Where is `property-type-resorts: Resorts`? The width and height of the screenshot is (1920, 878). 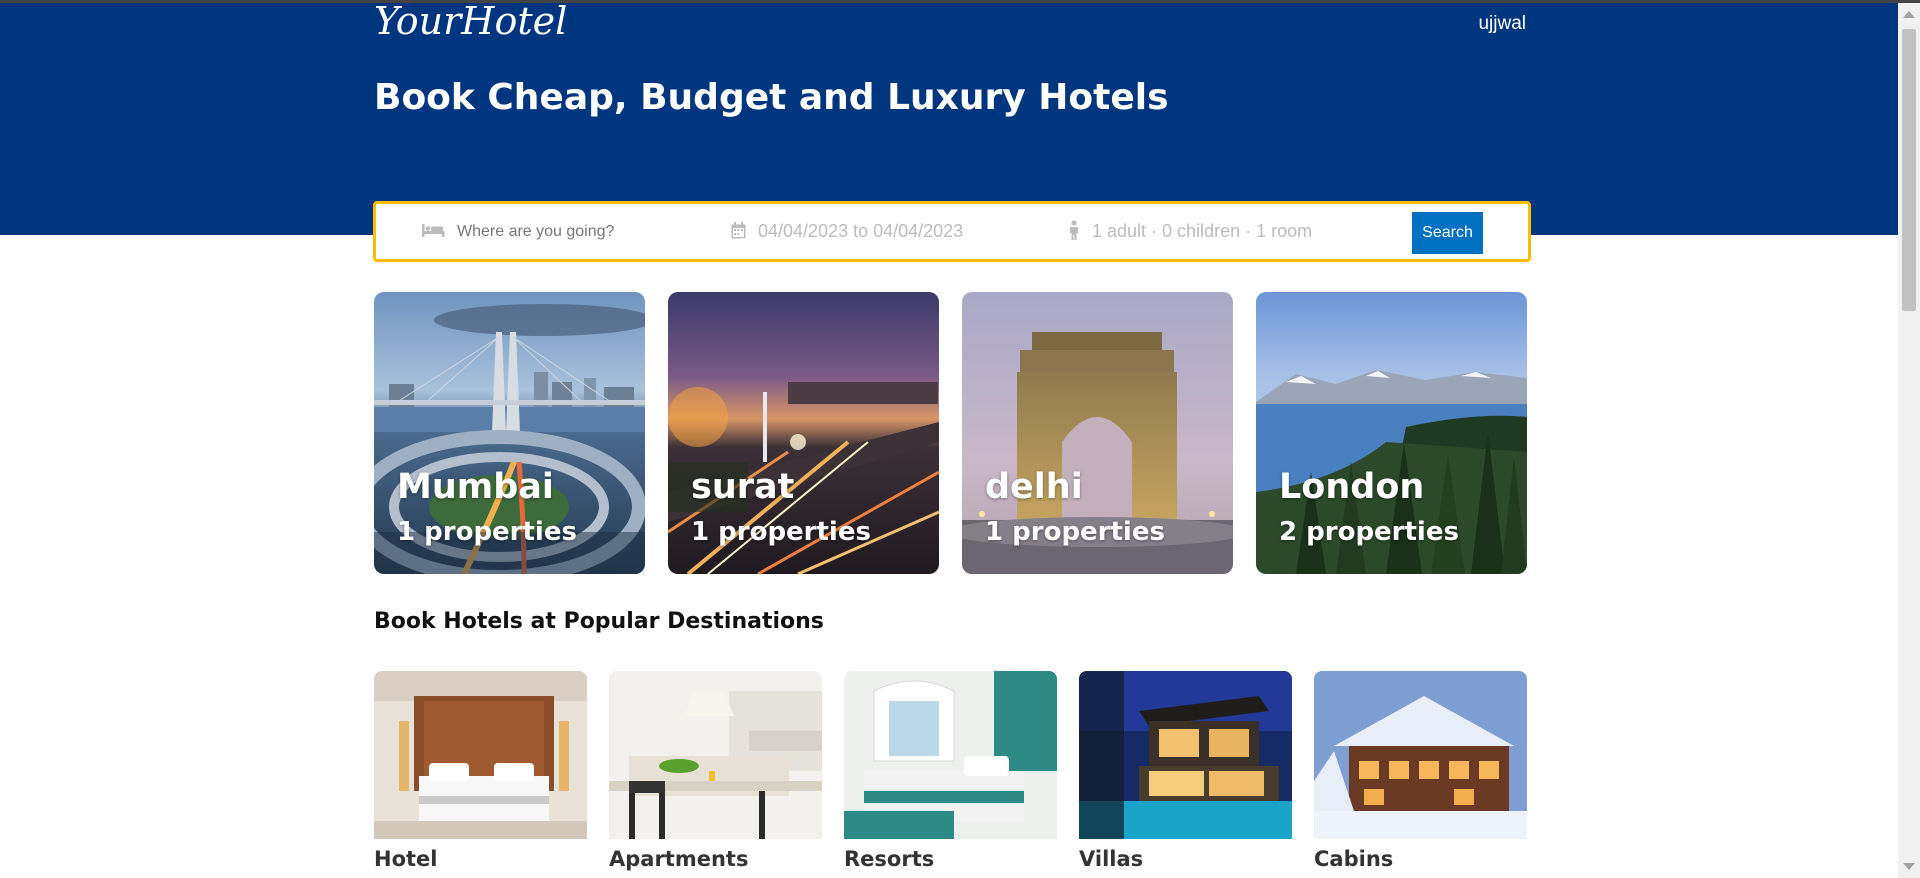
property-type-resorts: Resorts is located at coordinates (950, 771).